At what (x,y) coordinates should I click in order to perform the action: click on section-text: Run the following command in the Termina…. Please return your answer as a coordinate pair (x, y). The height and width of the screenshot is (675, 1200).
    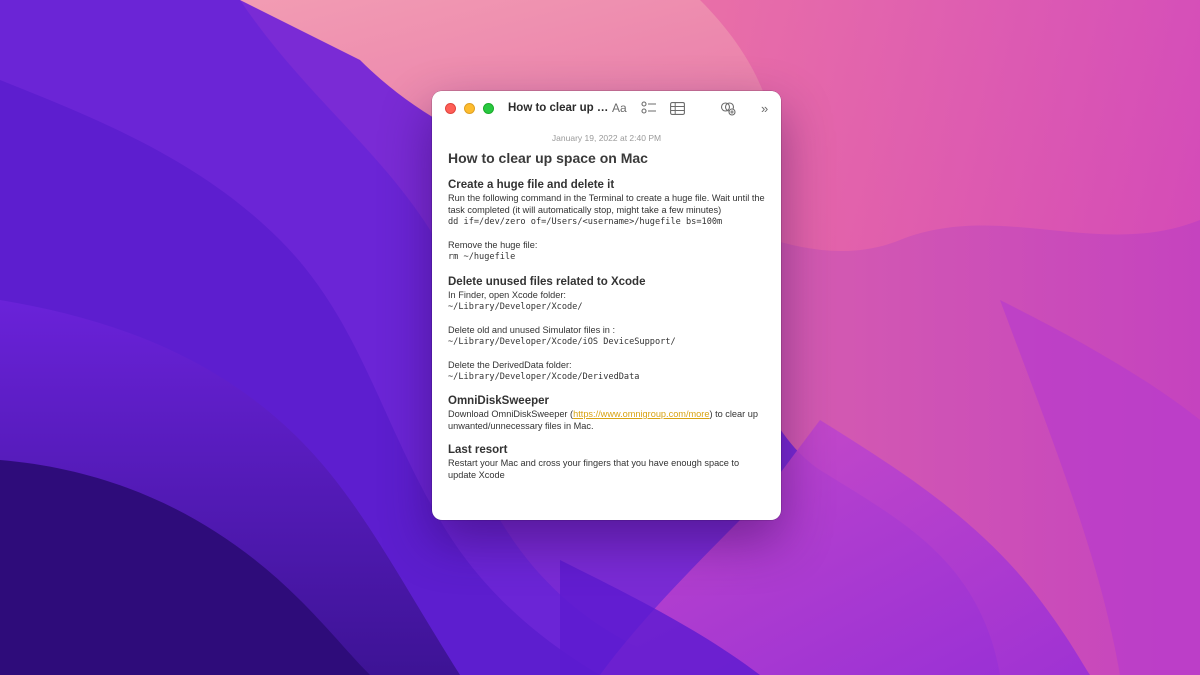
    Looking at the image, I should click on (606, 204).